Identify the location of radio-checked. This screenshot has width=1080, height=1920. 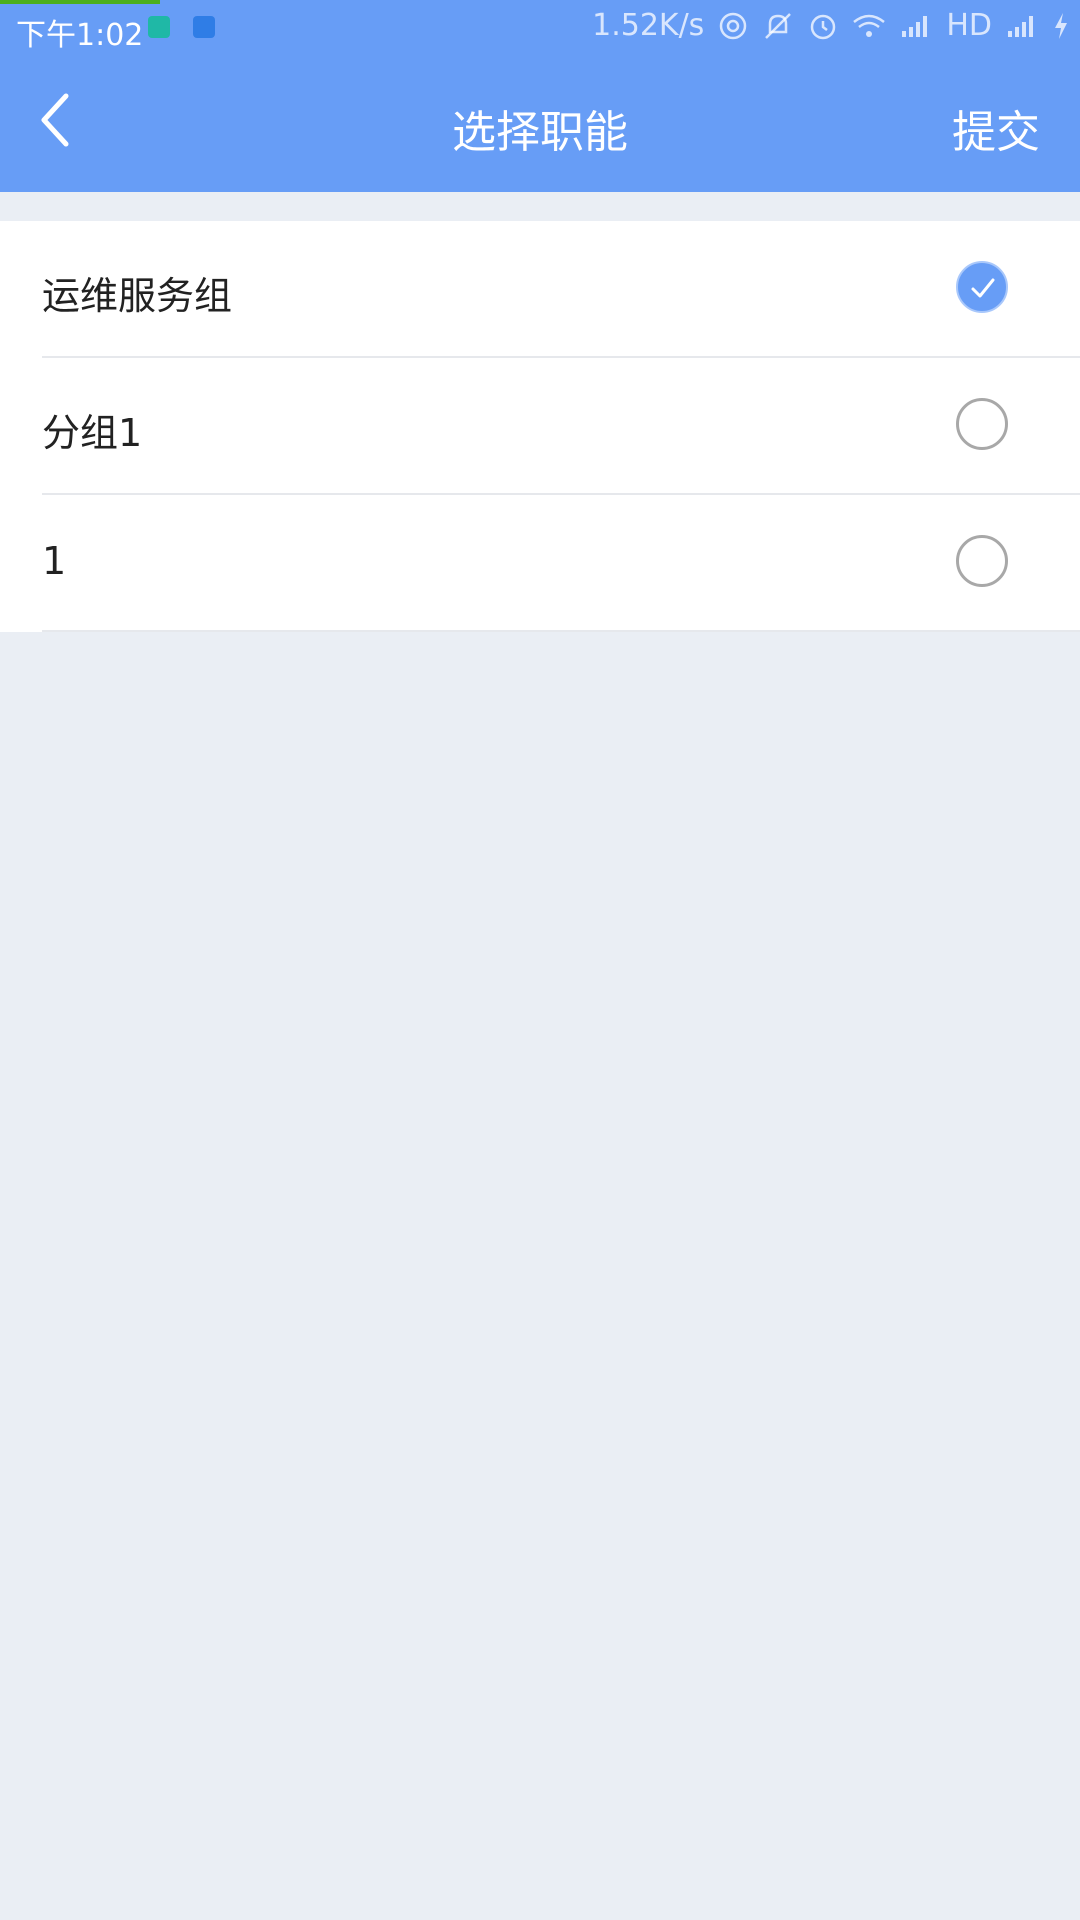
(982, 287).